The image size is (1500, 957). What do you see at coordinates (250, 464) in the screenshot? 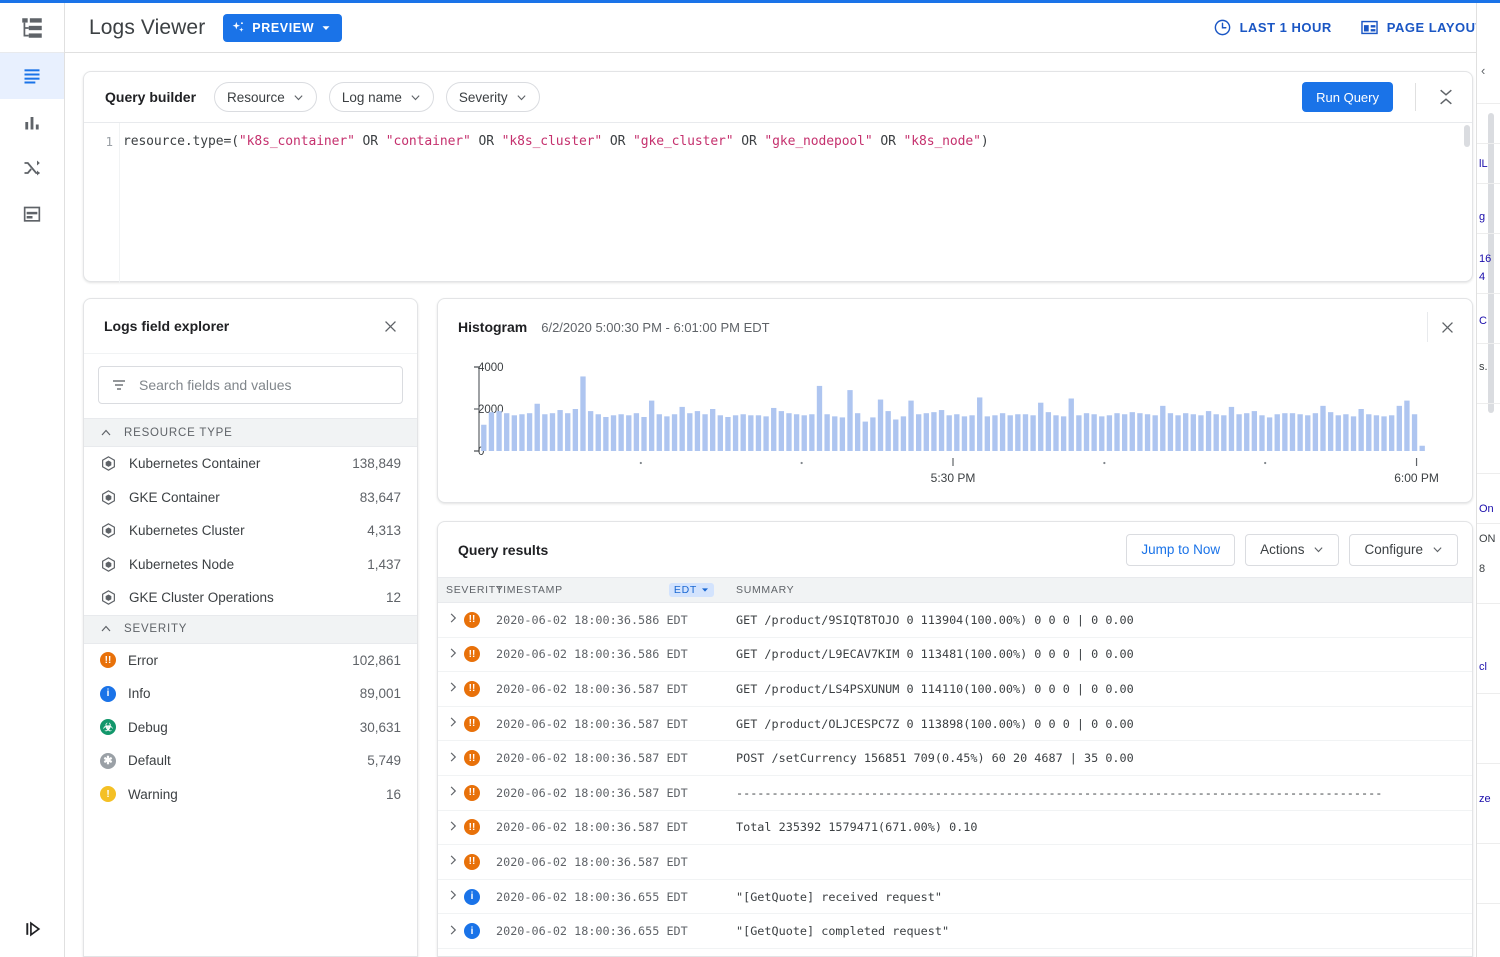
I see `field-row-kubernetes-container: Kubernetes Container 138,849` at bounding box center [250, 464].